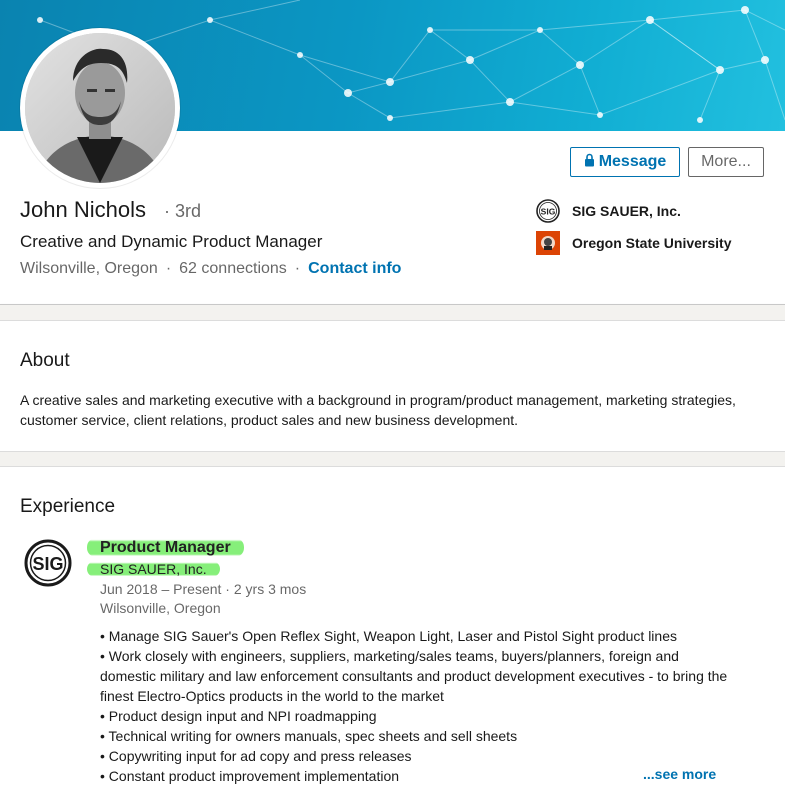 This screenshot has width=785, height=796. I want to click on profile-location: Wilsonville, Oregon, so click(89, 268).